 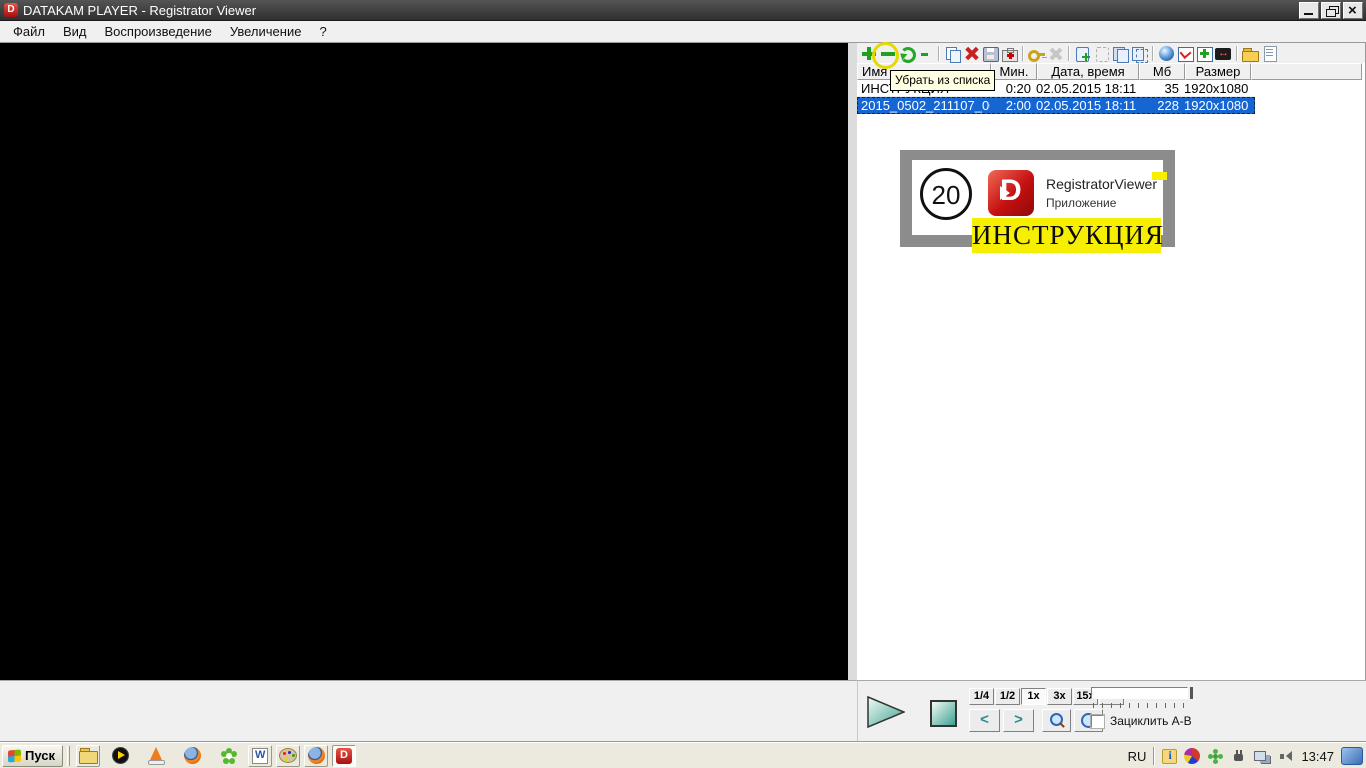 I want to click on title-bar: D DATAKAM PLAYER - Registrator Viewer, so click(x=683, y=10).